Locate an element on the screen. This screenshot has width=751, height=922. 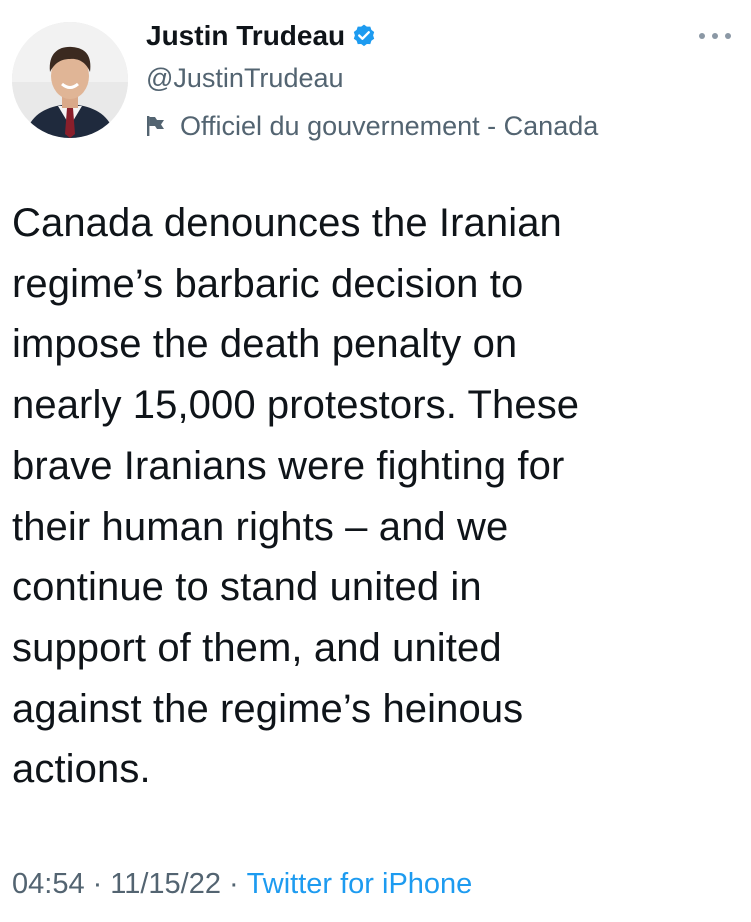
flag-icon is located at coordinates (156, 126).